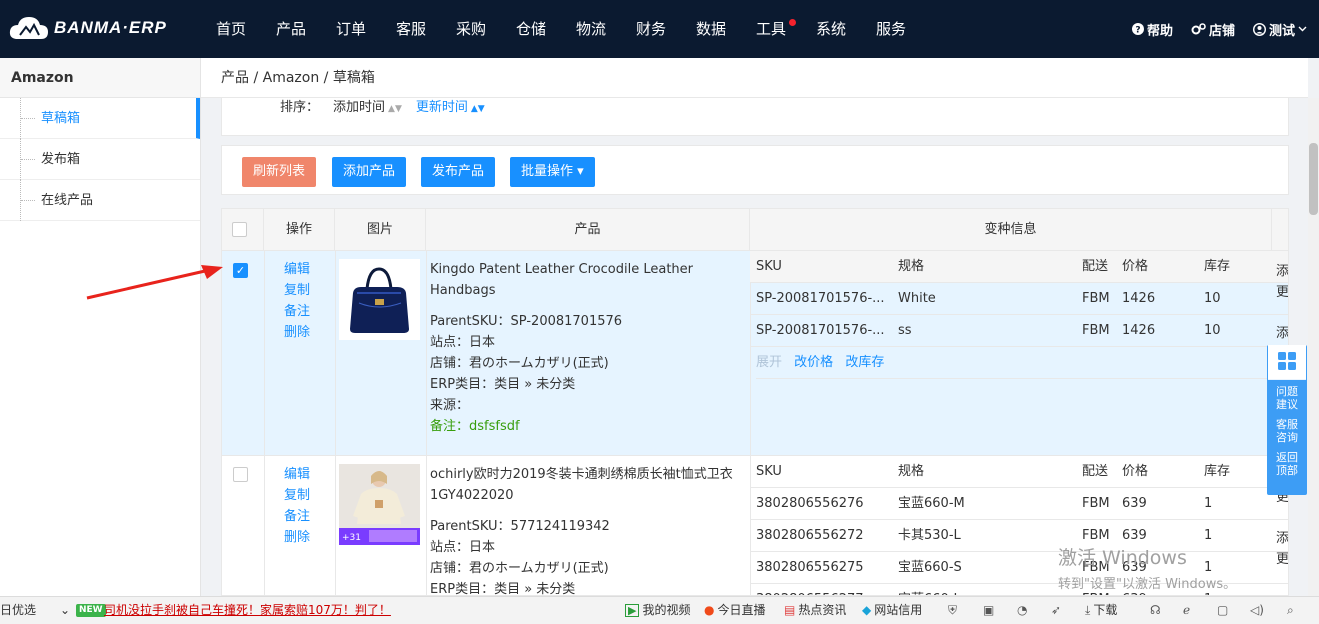 The width and height of the screenshot is (1319, 624). I want to click on sort-updated-label: 更新时间, so click(441, 107).